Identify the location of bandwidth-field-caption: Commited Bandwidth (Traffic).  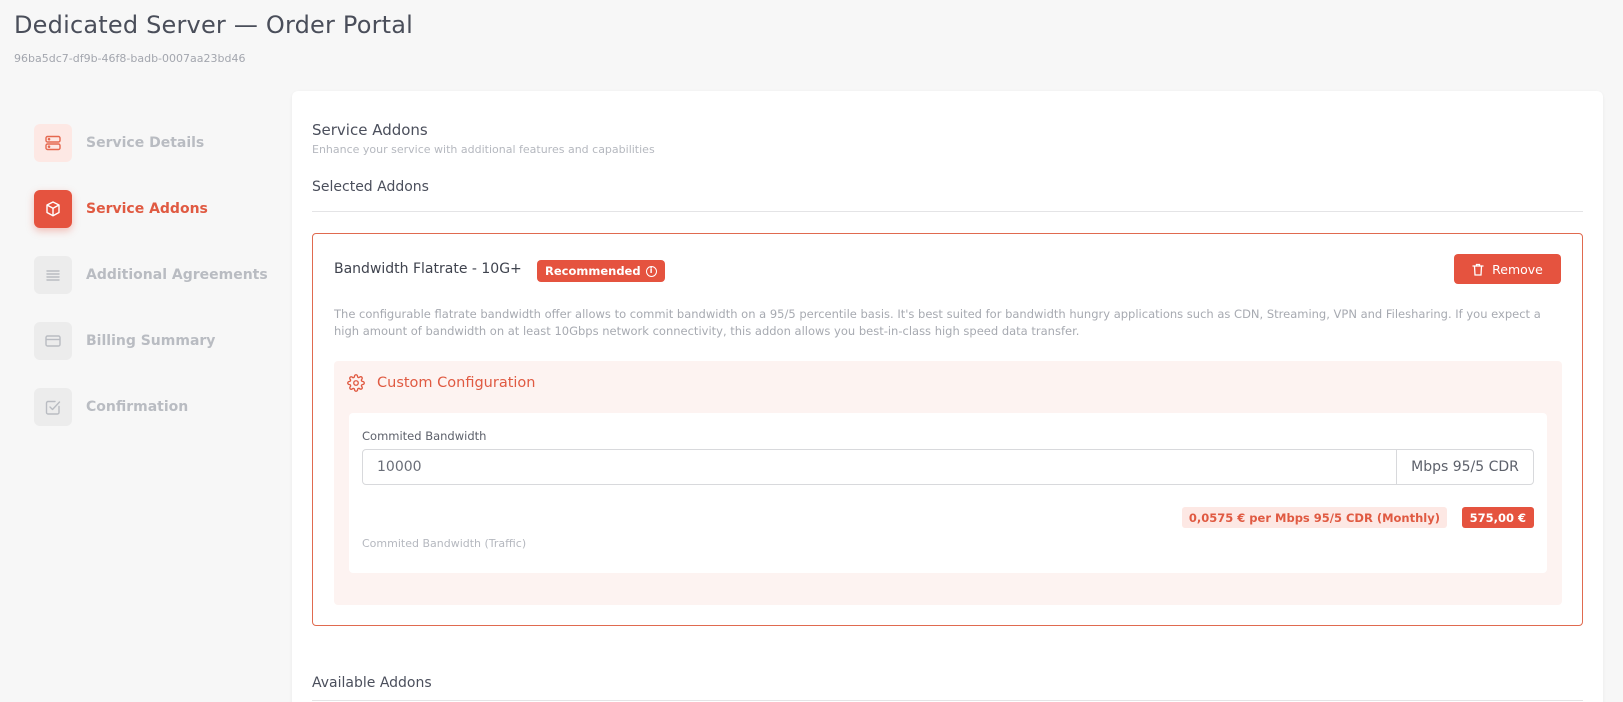
(444, 543).